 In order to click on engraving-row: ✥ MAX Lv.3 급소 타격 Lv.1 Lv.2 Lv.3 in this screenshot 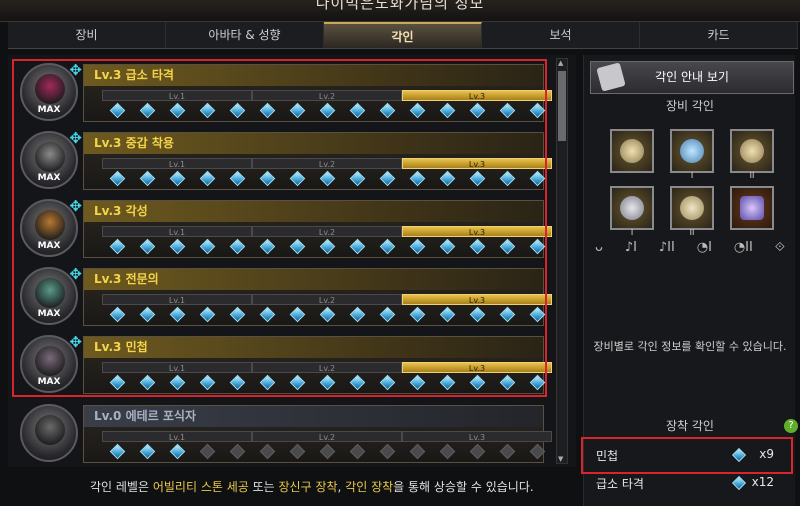, I will do `click(284, 93)`.